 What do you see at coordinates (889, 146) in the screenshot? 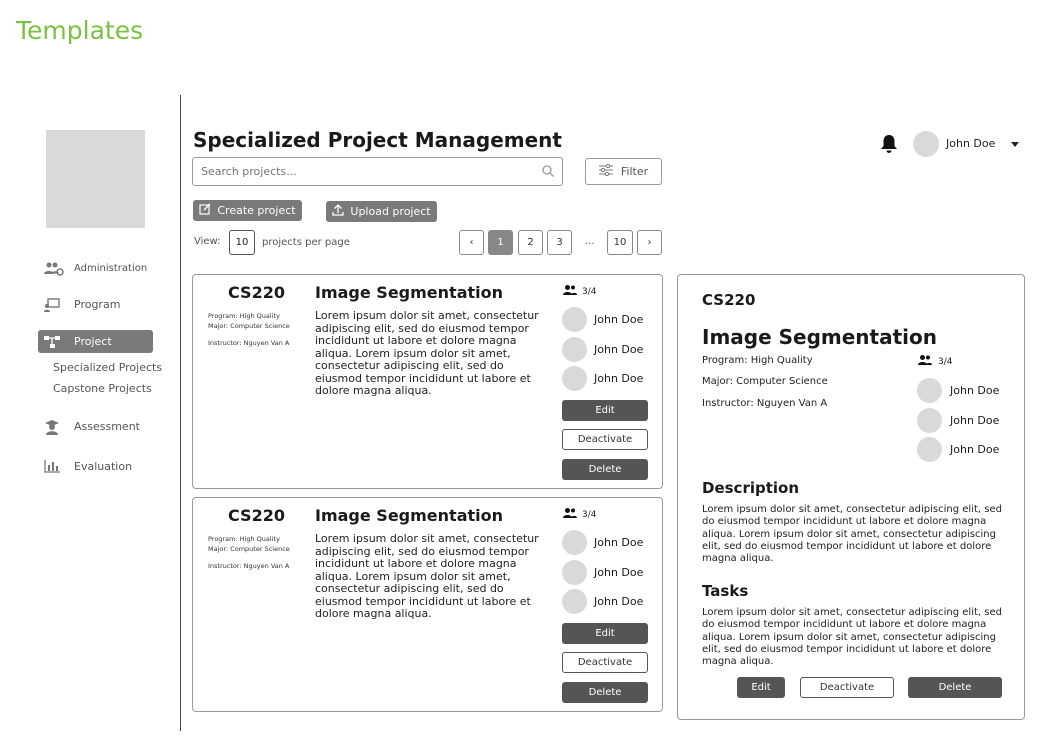
I see `bell-icon` at bounding box center [889, 146].